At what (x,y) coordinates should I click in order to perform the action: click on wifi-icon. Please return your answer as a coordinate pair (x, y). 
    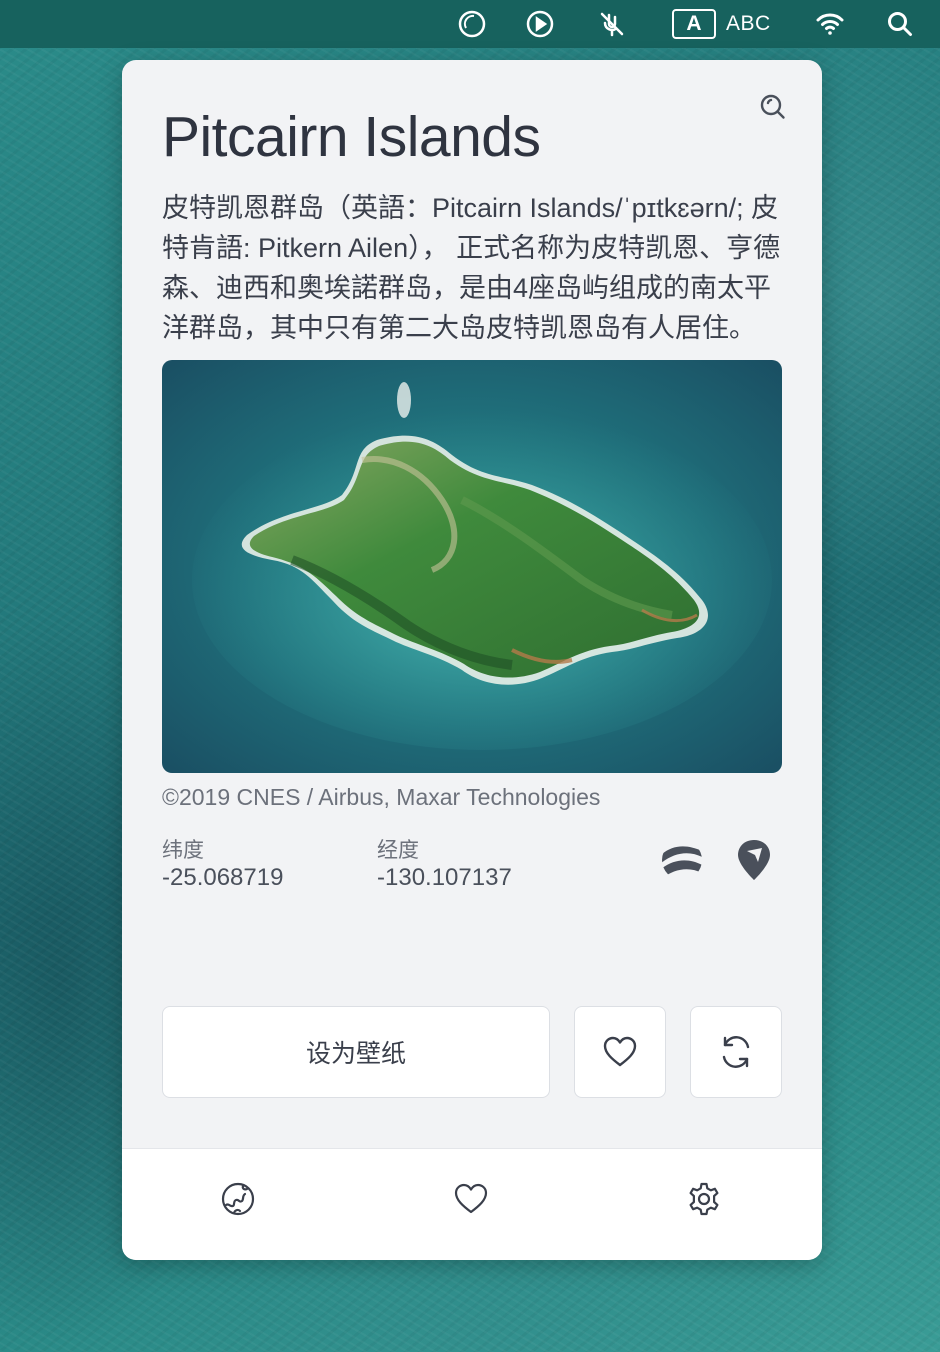
    Looking at the image, I should click on (830, 24).